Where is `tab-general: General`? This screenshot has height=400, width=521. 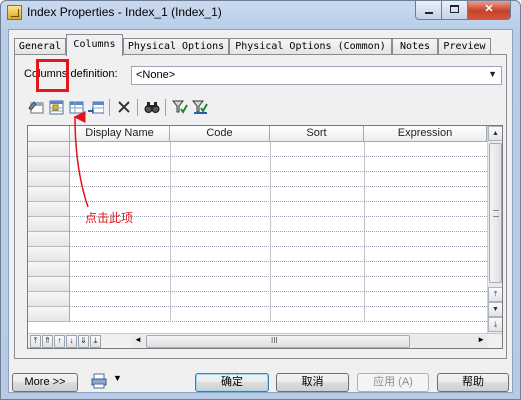
tab-general: General is located at coordinates (40, 46).